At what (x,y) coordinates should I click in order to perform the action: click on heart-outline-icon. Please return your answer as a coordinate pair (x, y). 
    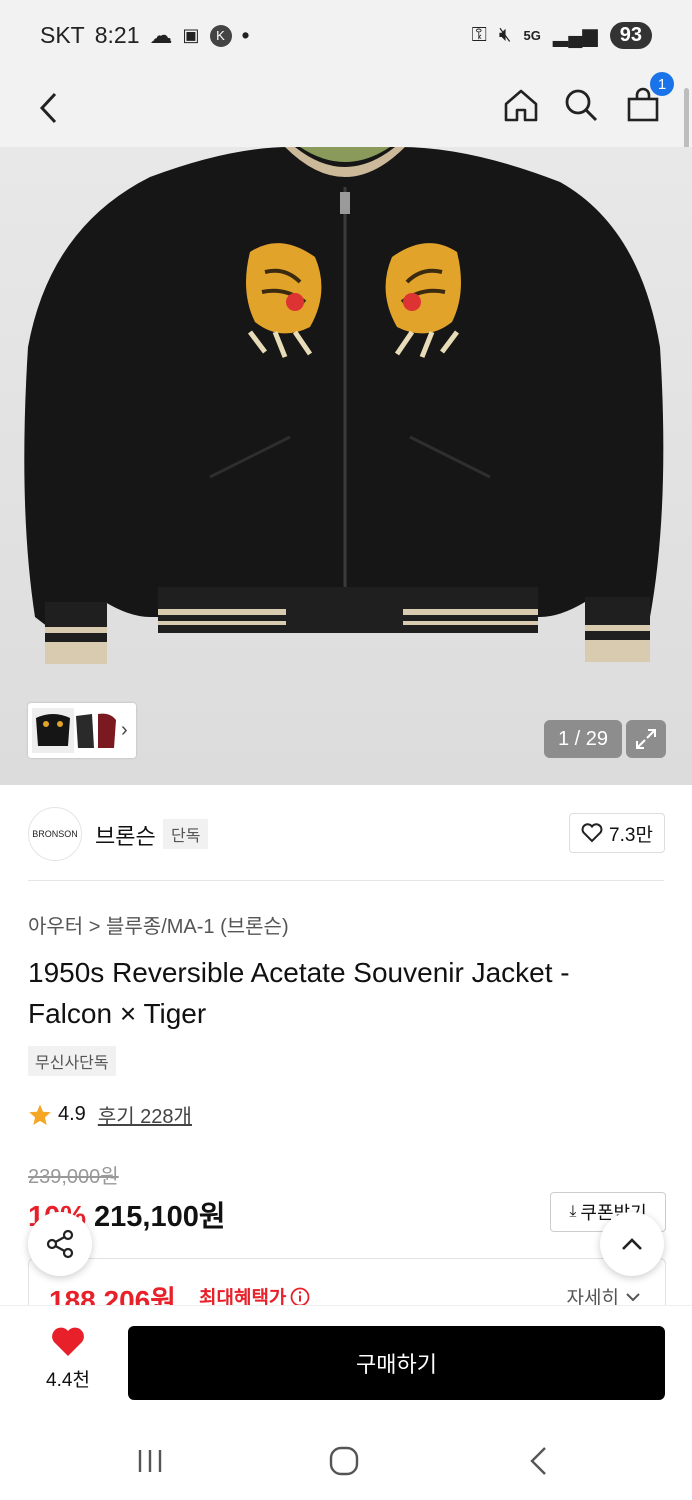
    Looking at the image, I should click on (592, 833).